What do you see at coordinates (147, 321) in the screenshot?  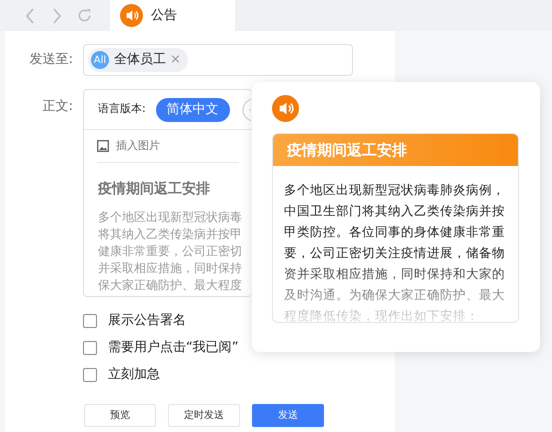 I see `checkbox-label: 展示公告署名` at bounding box center [147, 321].